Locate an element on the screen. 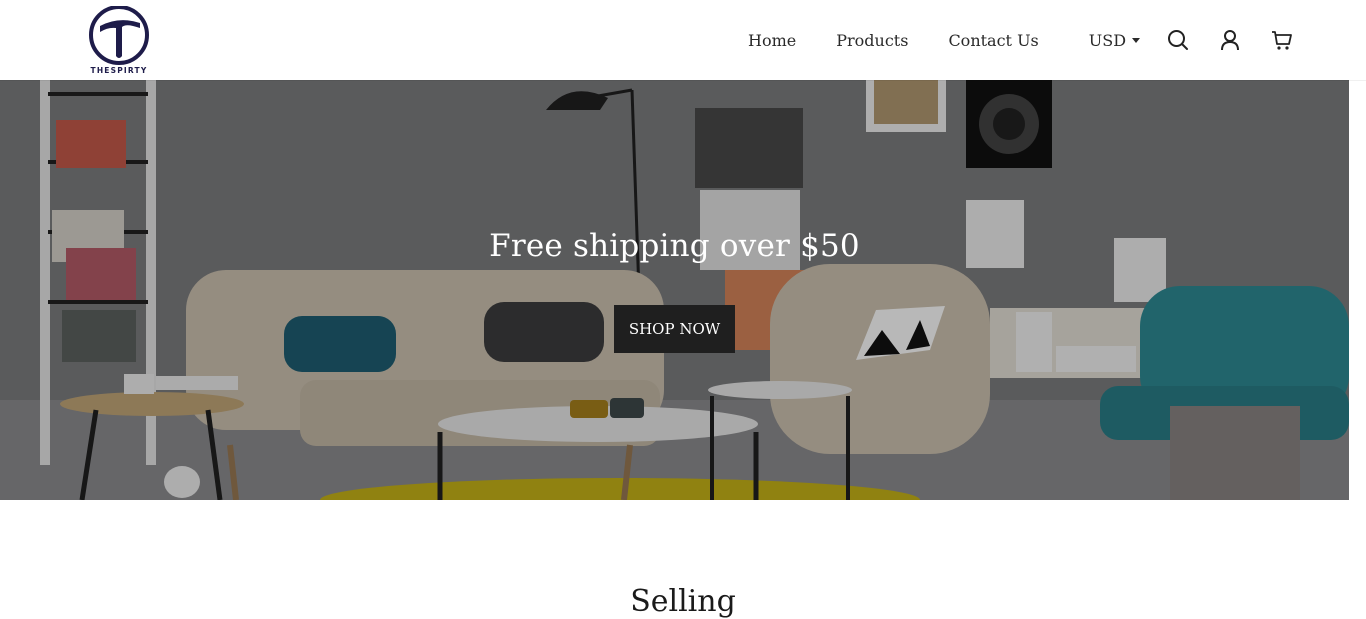 Image resolution: width=1366 pixels, height=619 pixels. search-icon is located at coordinates (1178, 40).